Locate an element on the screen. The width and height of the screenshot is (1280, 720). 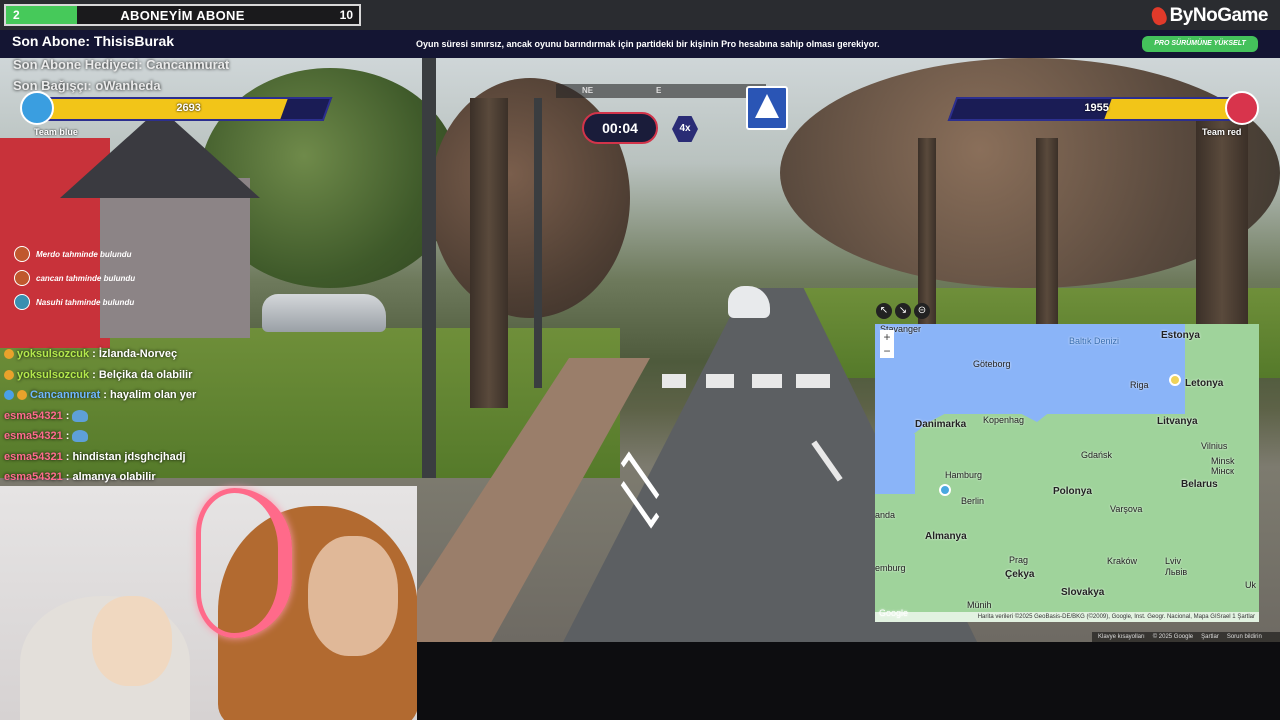
map-expand-icon: ↖ is located at coordinates (884, 311).